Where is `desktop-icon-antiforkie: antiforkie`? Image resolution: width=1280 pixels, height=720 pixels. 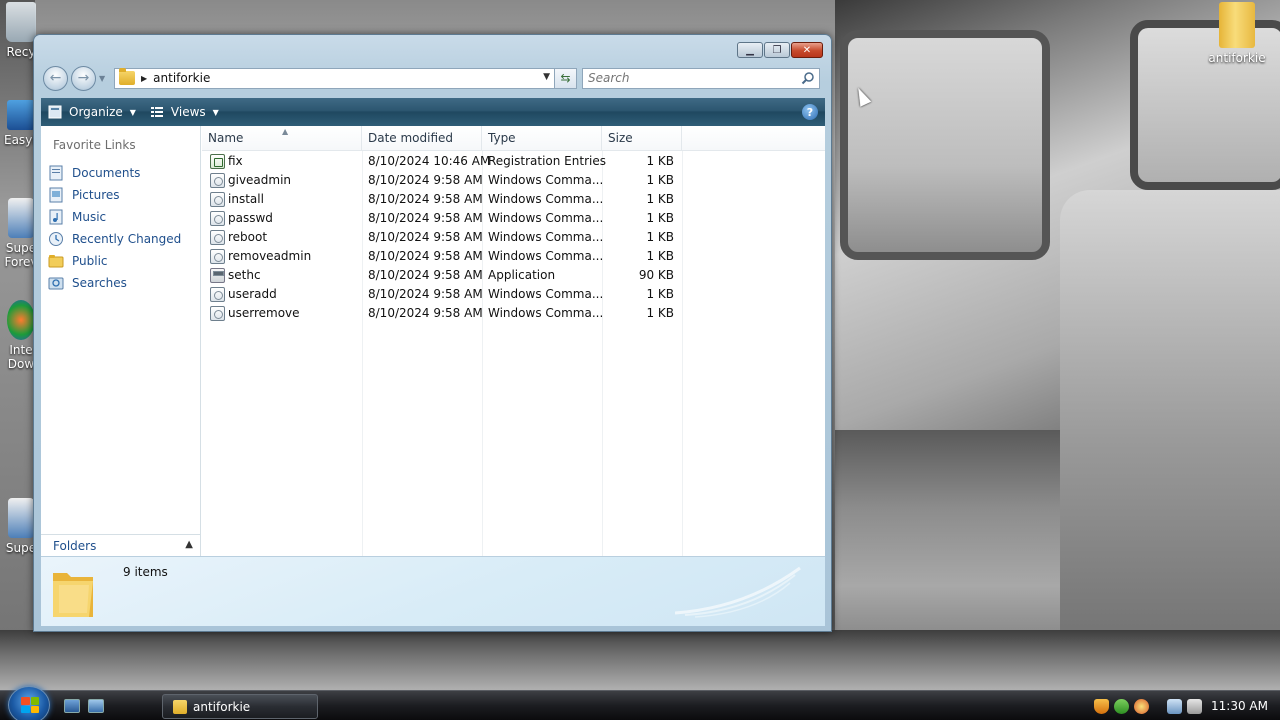 desktop-icon-antiforkie: antiforkie is located at coordinates (1237, 33).